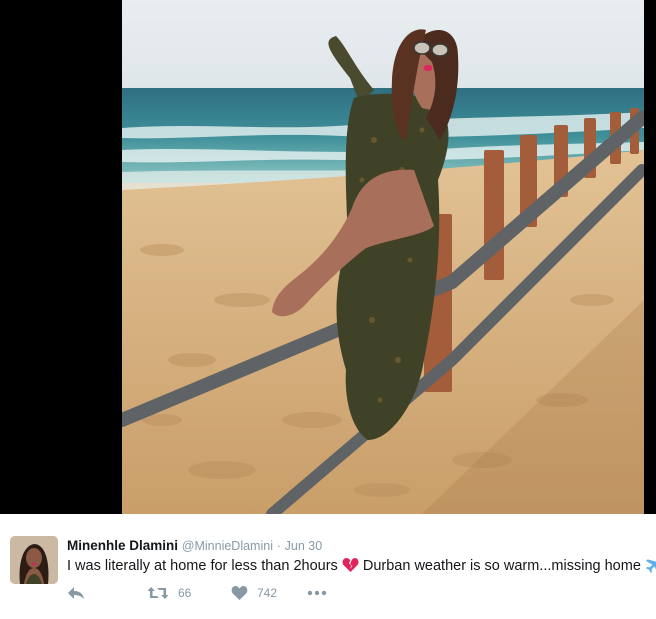  Describe the element at coordinates (239, 593) in the screenshot. I see `heart-icon` at that location.